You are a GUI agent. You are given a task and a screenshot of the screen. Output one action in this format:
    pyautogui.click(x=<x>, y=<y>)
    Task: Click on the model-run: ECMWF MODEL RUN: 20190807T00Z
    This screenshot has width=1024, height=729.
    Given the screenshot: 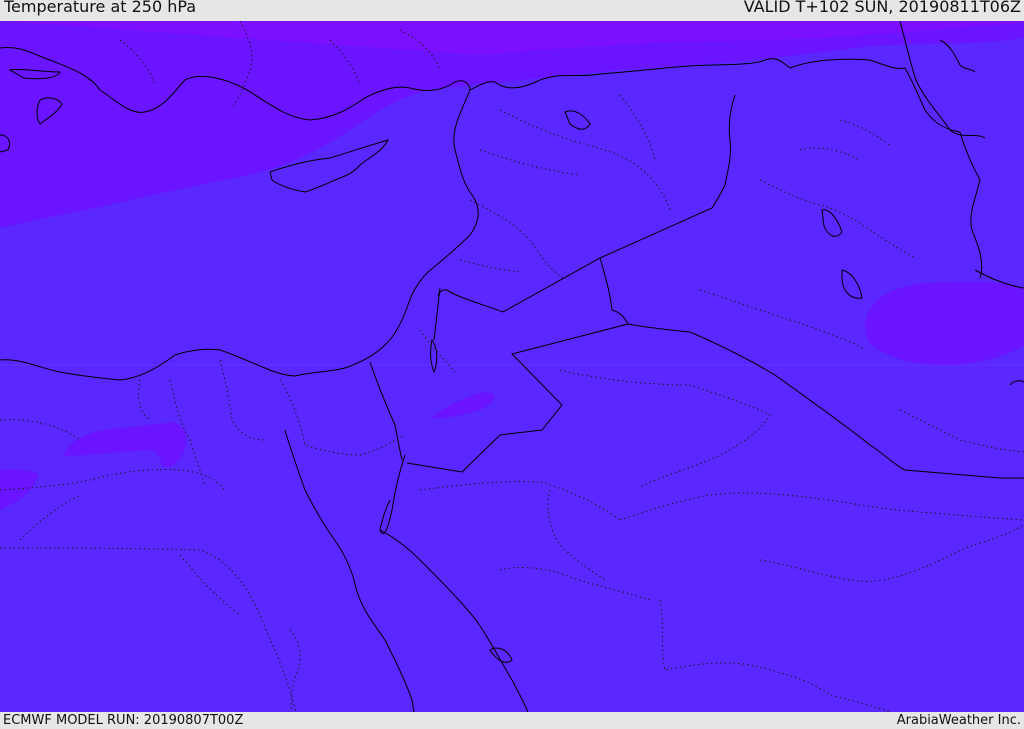 What is the action you would take?
    pyautogui.click(x=123, y=720)
    